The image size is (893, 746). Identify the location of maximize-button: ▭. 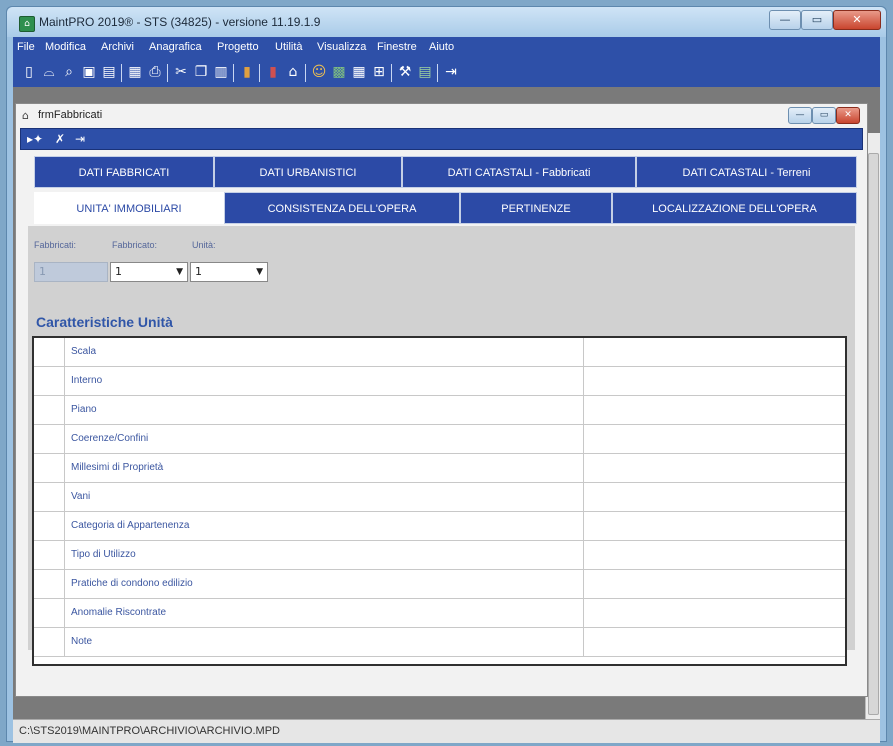
(817, 20).